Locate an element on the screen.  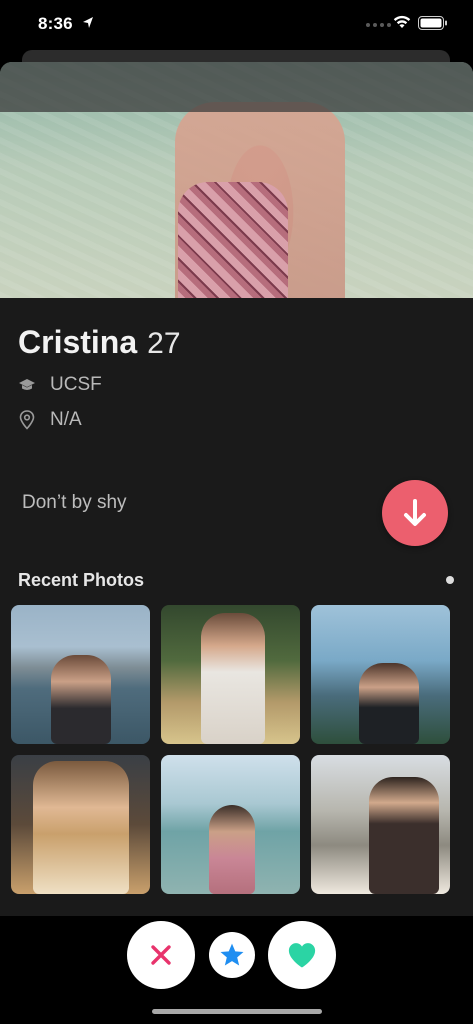
nope-button is located at coordinates (161, 955).